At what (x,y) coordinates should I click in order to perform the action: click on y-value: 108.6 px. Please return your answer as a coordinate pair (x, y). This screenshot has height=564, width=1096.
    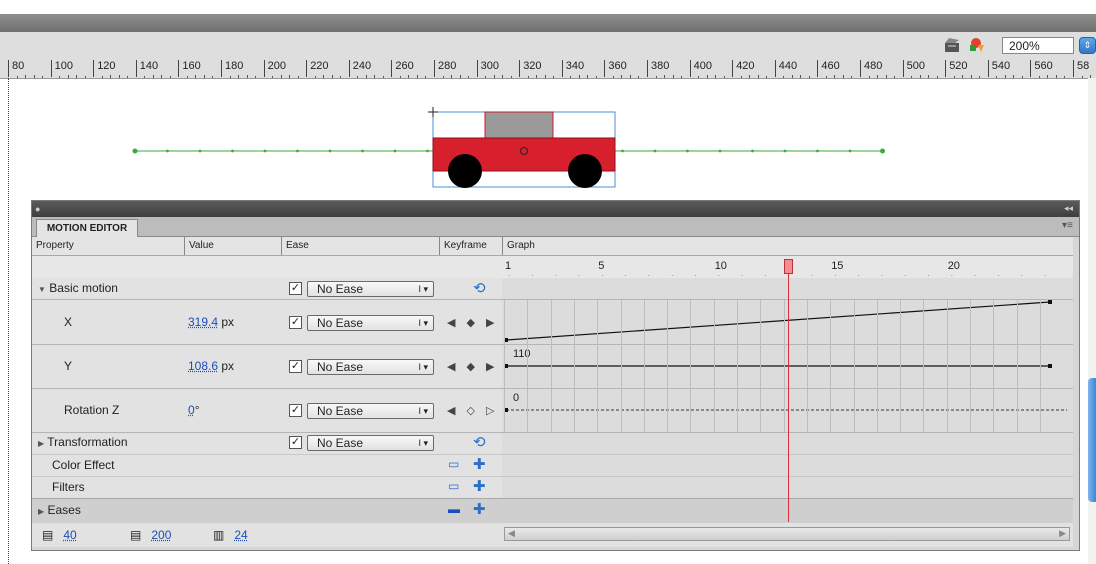
    Looking at the image, I should click on (211, 366).